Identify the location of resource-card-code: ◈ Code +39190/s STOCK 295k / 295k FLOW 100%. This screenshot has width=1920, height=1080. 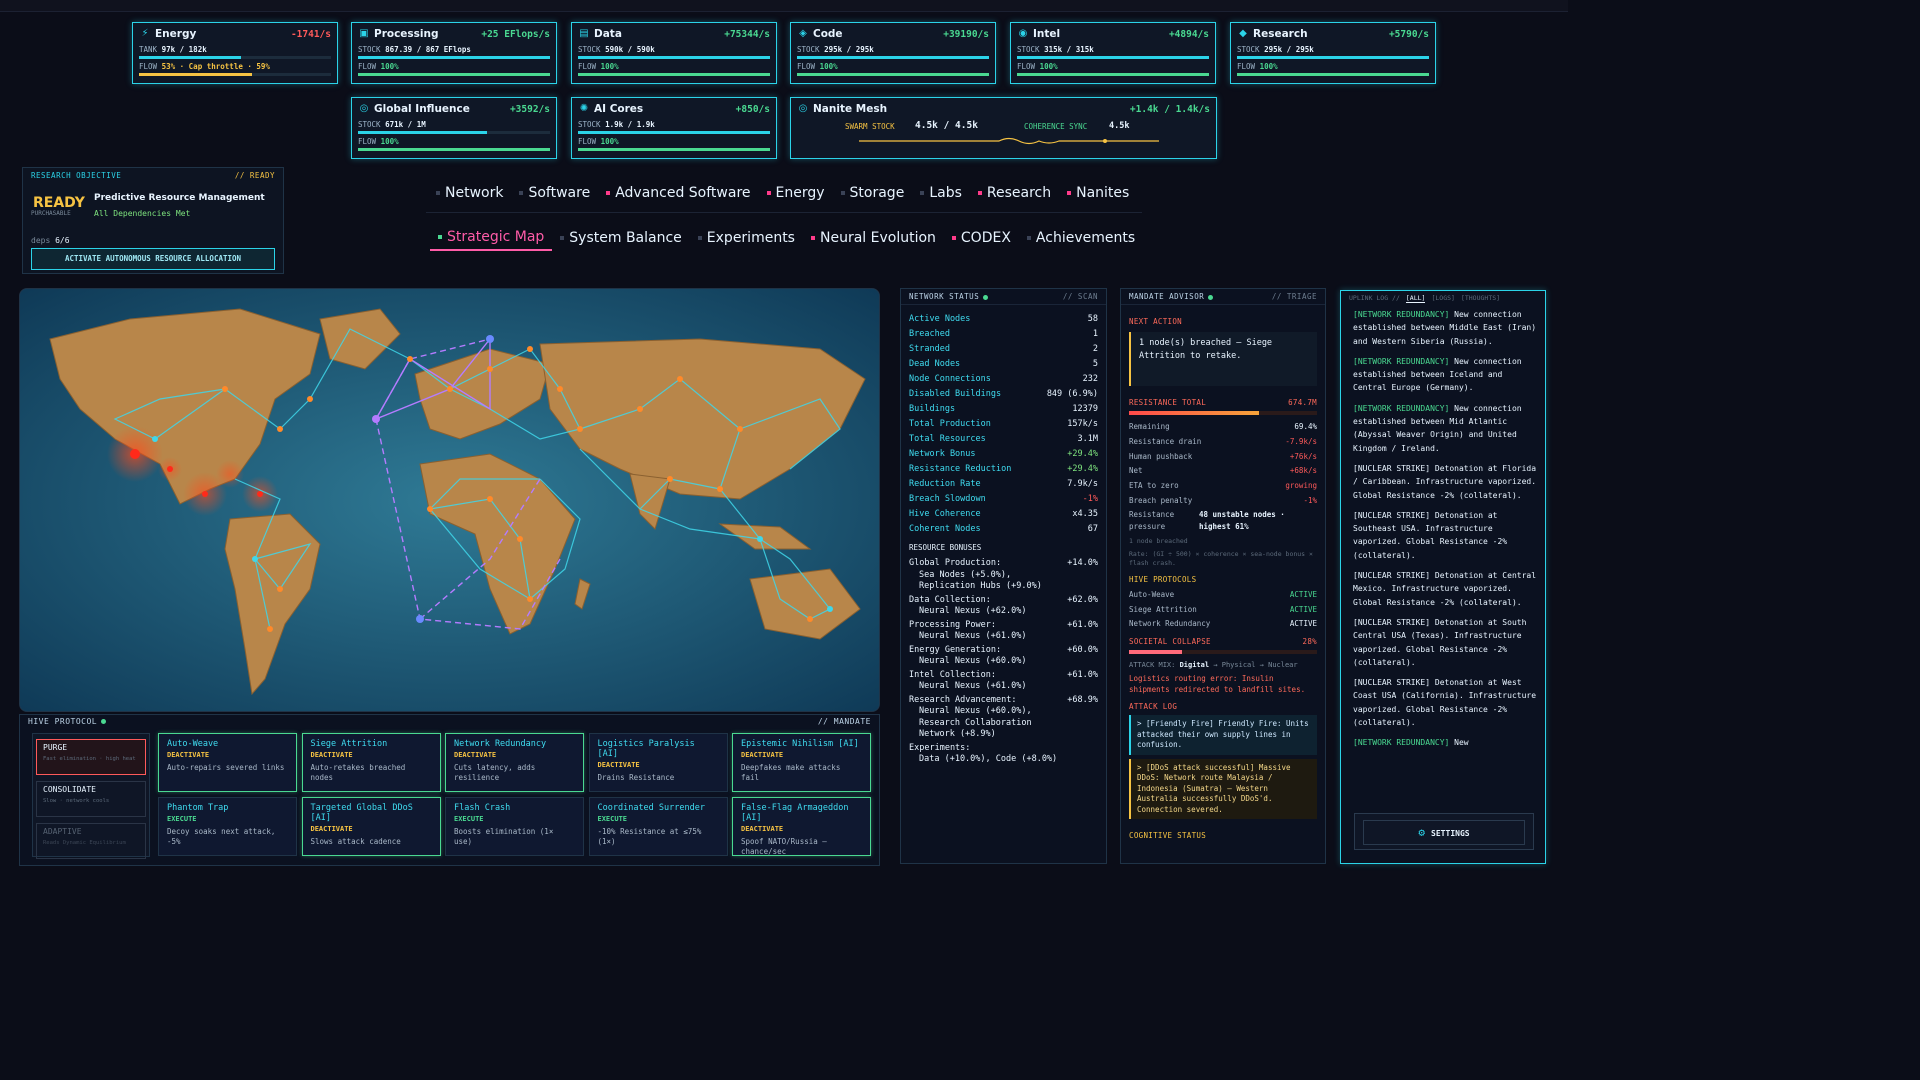
(893, 53).